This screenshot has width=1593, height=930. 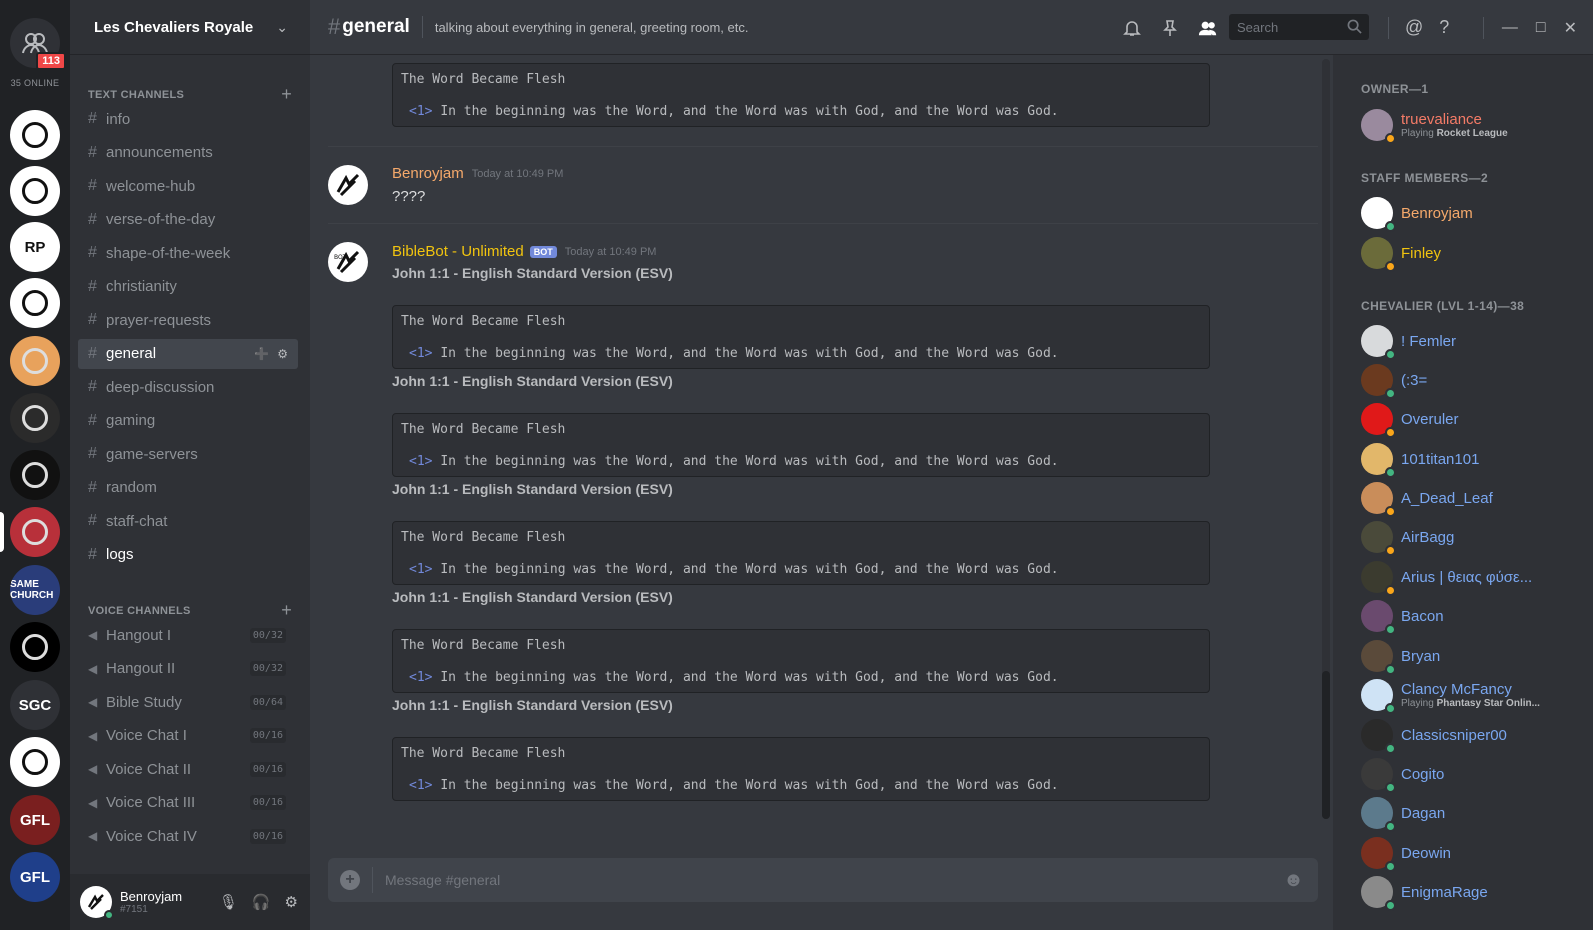 What do you see at coordinates (428, 173) in the screenshot?
I see `message-author: Benroyjam` at bounding box center [428, 173].